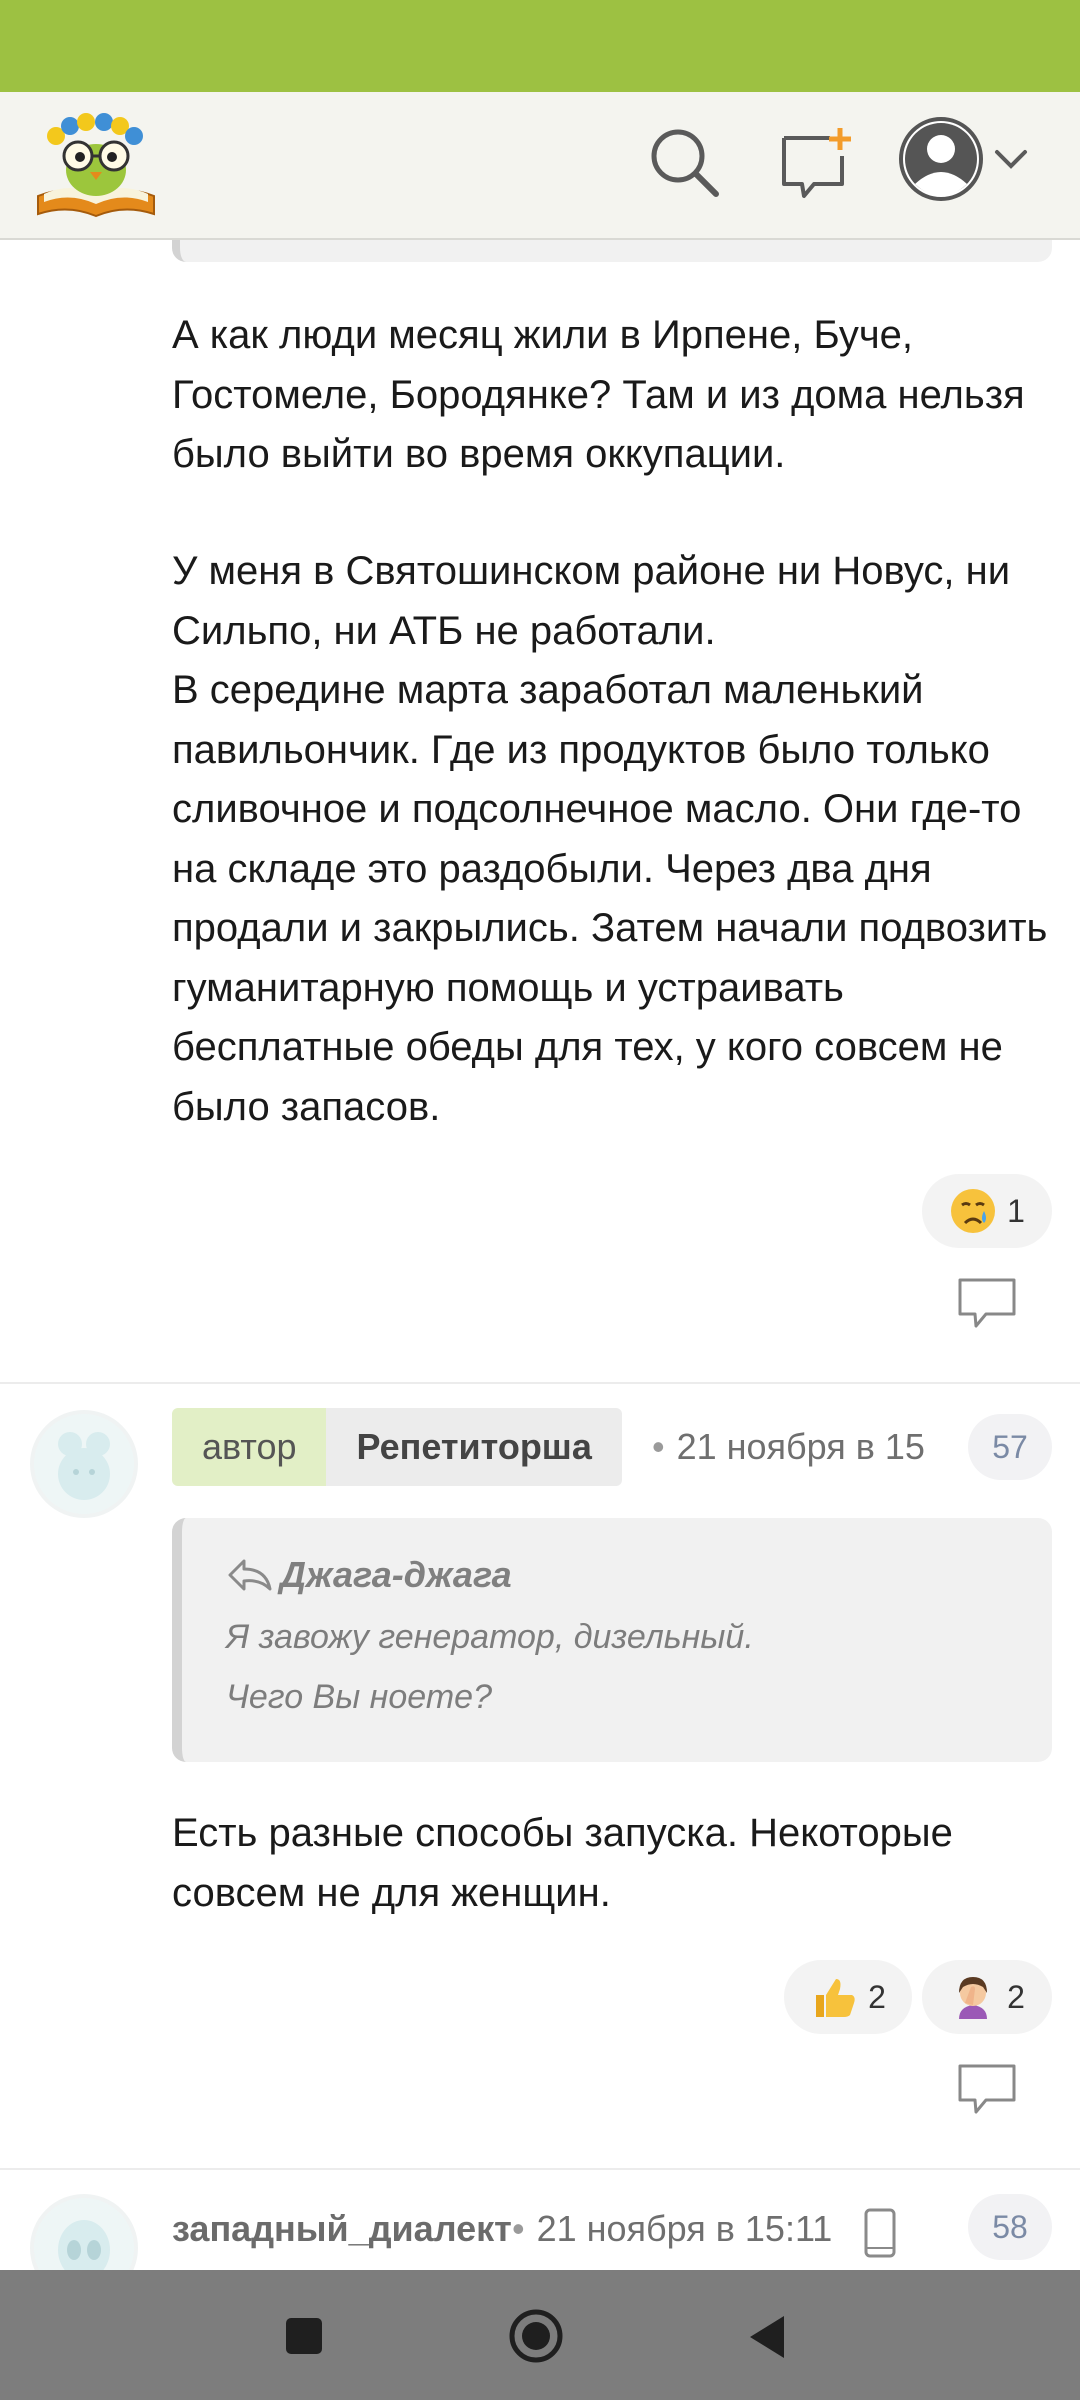  Describe the element at coordinates (249, 1447) in the screenshot. I see `author-role-label: автор` at that location.